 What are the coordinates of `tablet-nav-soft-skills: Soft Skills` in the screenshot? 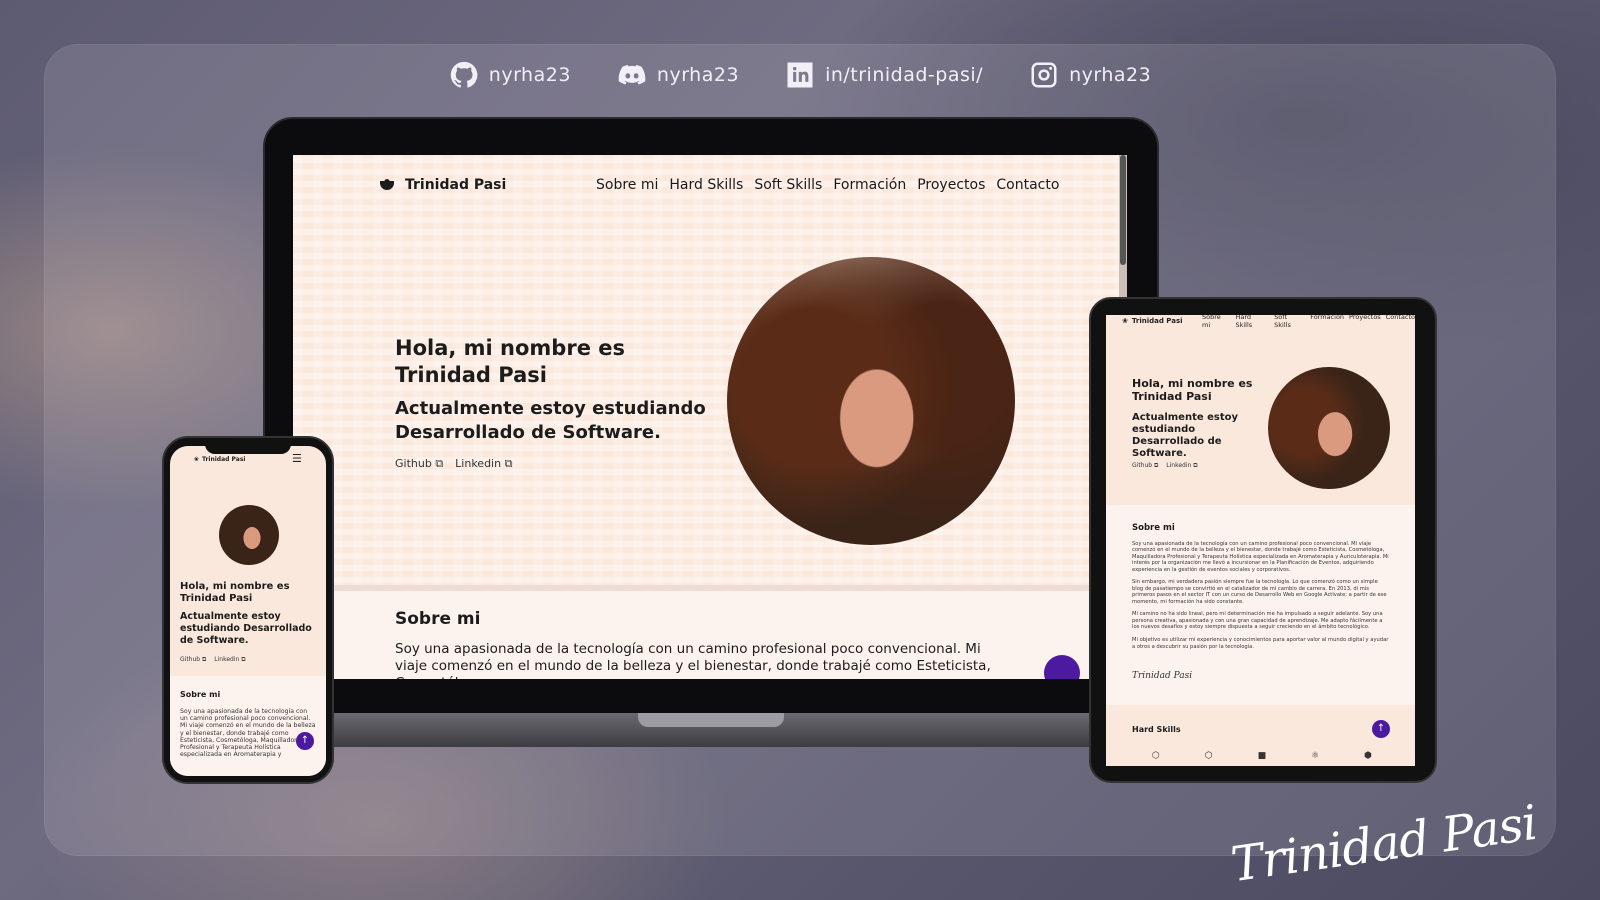 It's located at (1289, 322).